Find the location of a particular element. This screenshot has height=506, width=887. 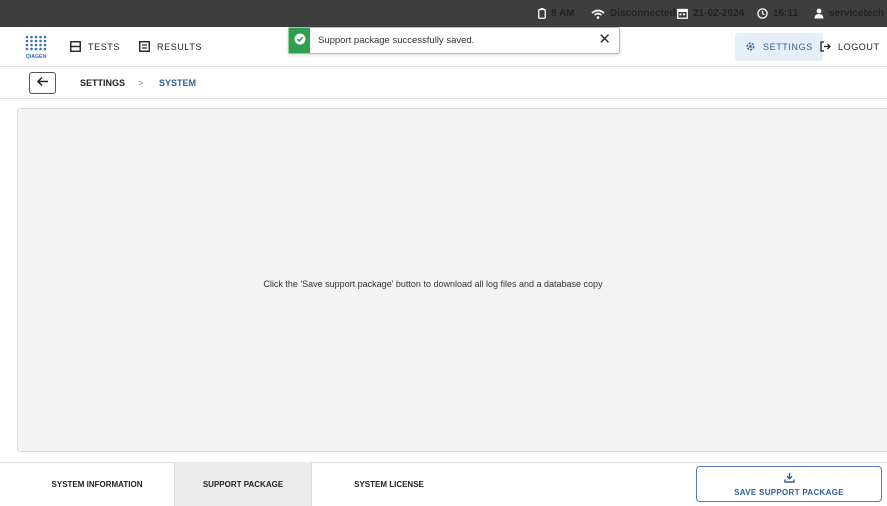

clock-icon is located at coordinates (762, 13).